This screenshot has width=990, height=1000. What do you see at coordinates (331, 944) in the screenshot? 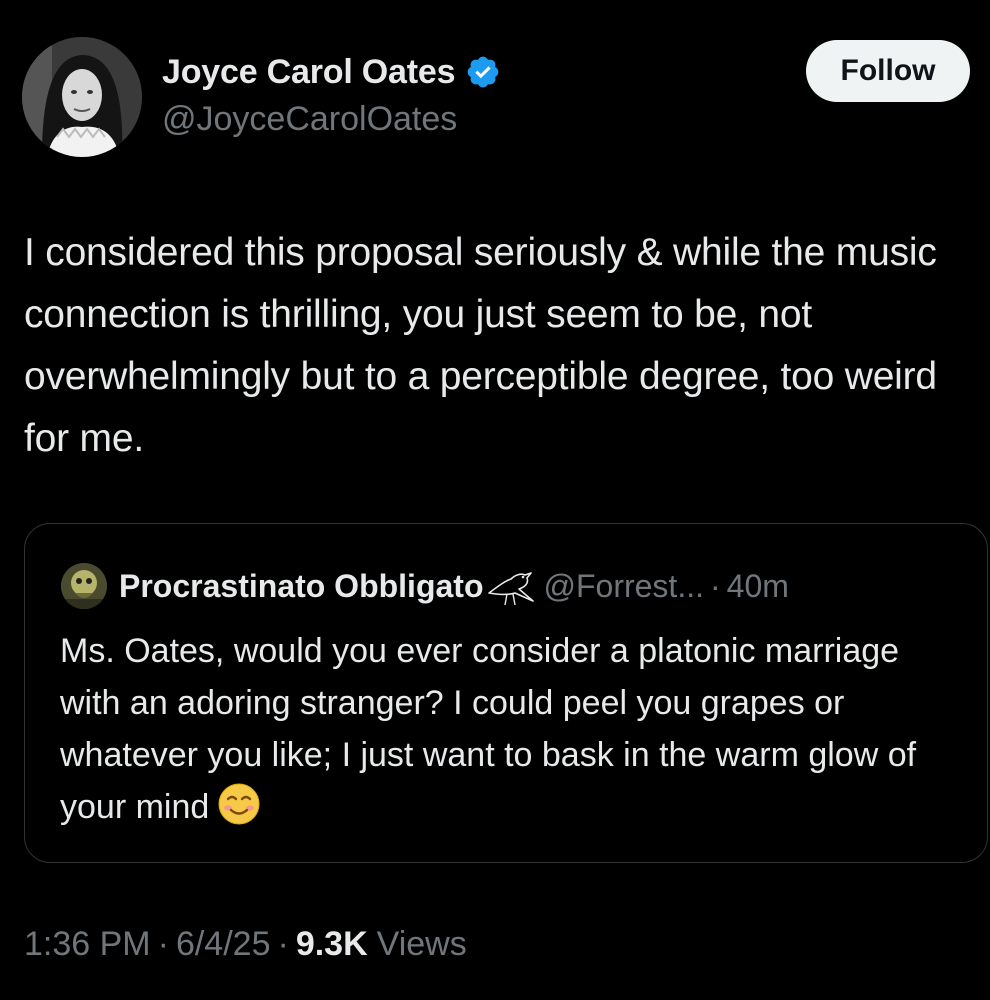
I see `views-count: 9.3K` at bounding box center [331, 944].